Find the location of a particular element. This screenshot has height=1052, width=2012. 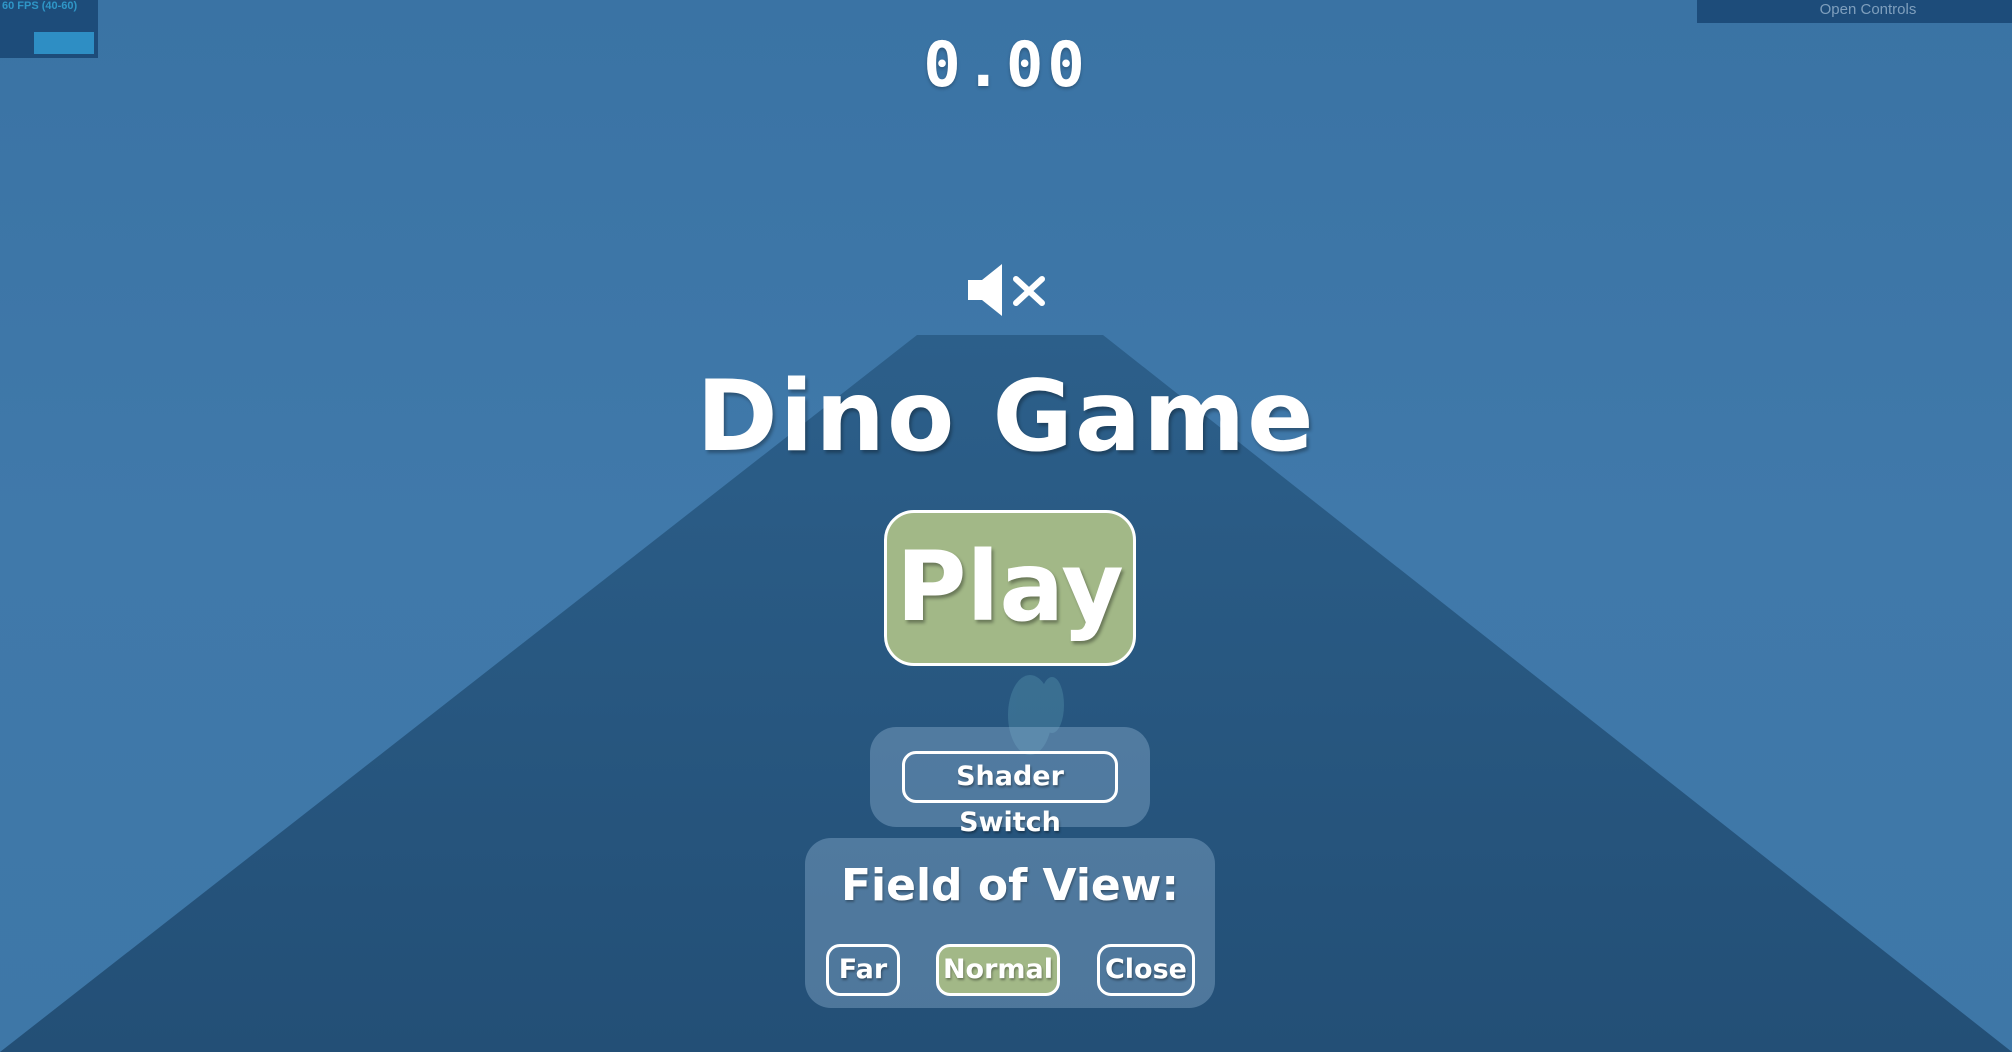

mute-button is located at coordinates (1007, 290).